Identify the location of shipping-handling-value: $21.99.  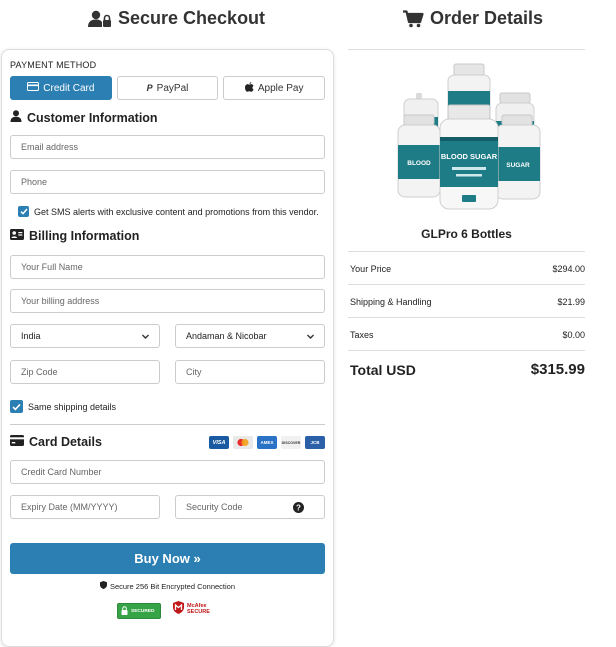
(571, 302).